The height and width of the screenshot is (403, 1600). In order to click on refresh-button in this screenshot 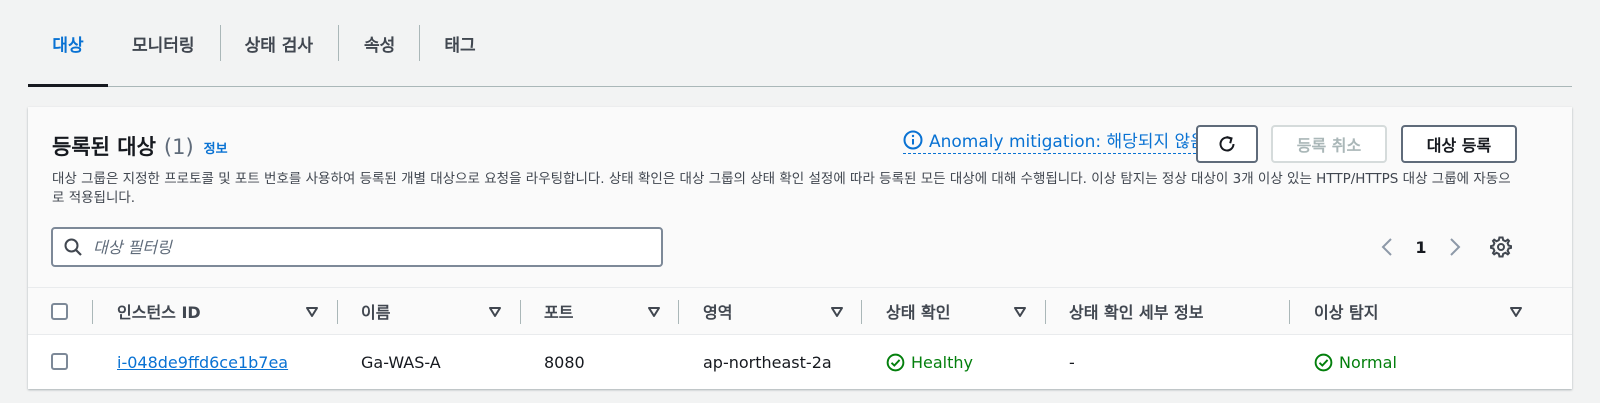, I will do `click(1227, 144)`.